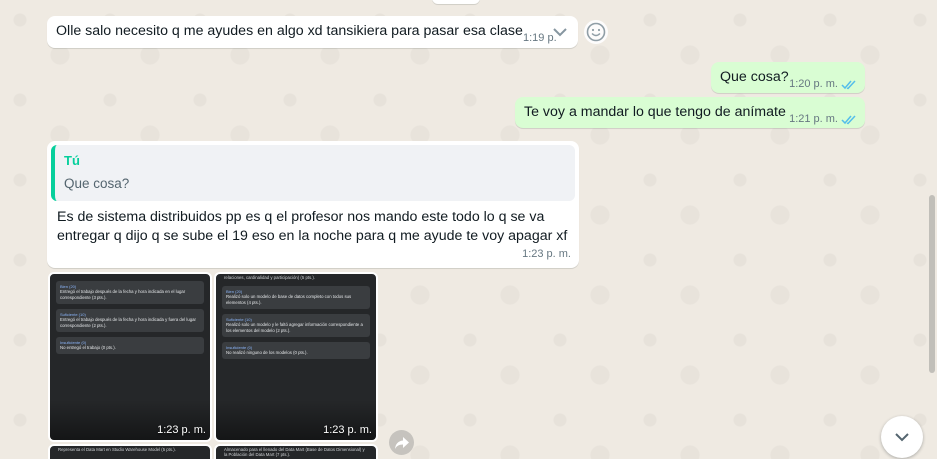 The width and height of the screenshot is (937, 459). I want to click on forward-icon, so click(401, 442).